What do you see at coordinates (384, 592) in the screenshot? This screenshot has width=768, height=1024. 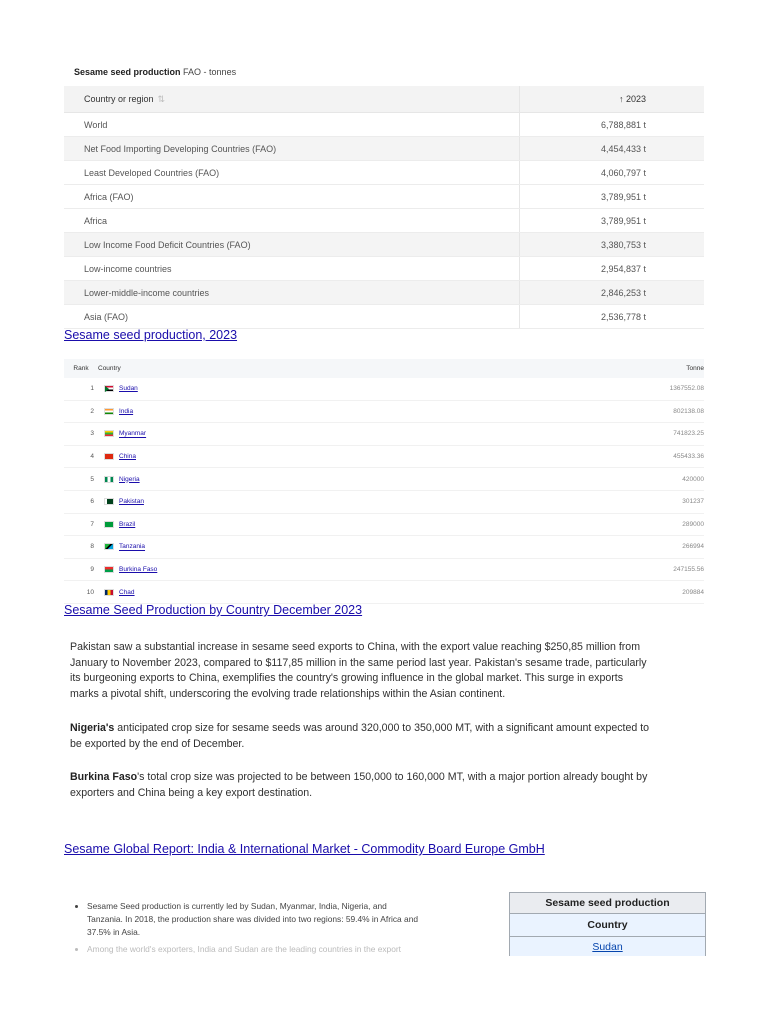 I see `table-row: 10 Chad 209884` at bounding box center [384, 592].